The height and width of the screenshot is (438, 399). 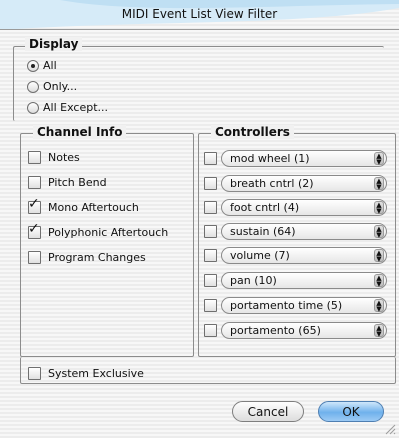 I want to click on select-value: pan (10), so click(x=253, y=280).